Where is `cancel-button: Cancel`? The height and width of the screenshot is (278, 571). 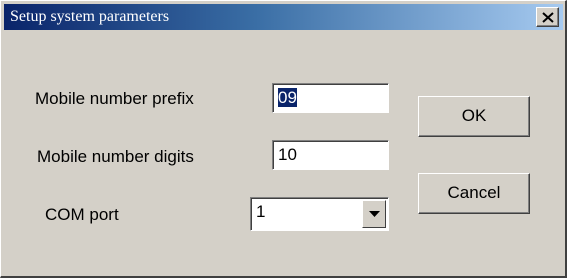
cancel-button: Cancel is located at coordinates (474, 193).